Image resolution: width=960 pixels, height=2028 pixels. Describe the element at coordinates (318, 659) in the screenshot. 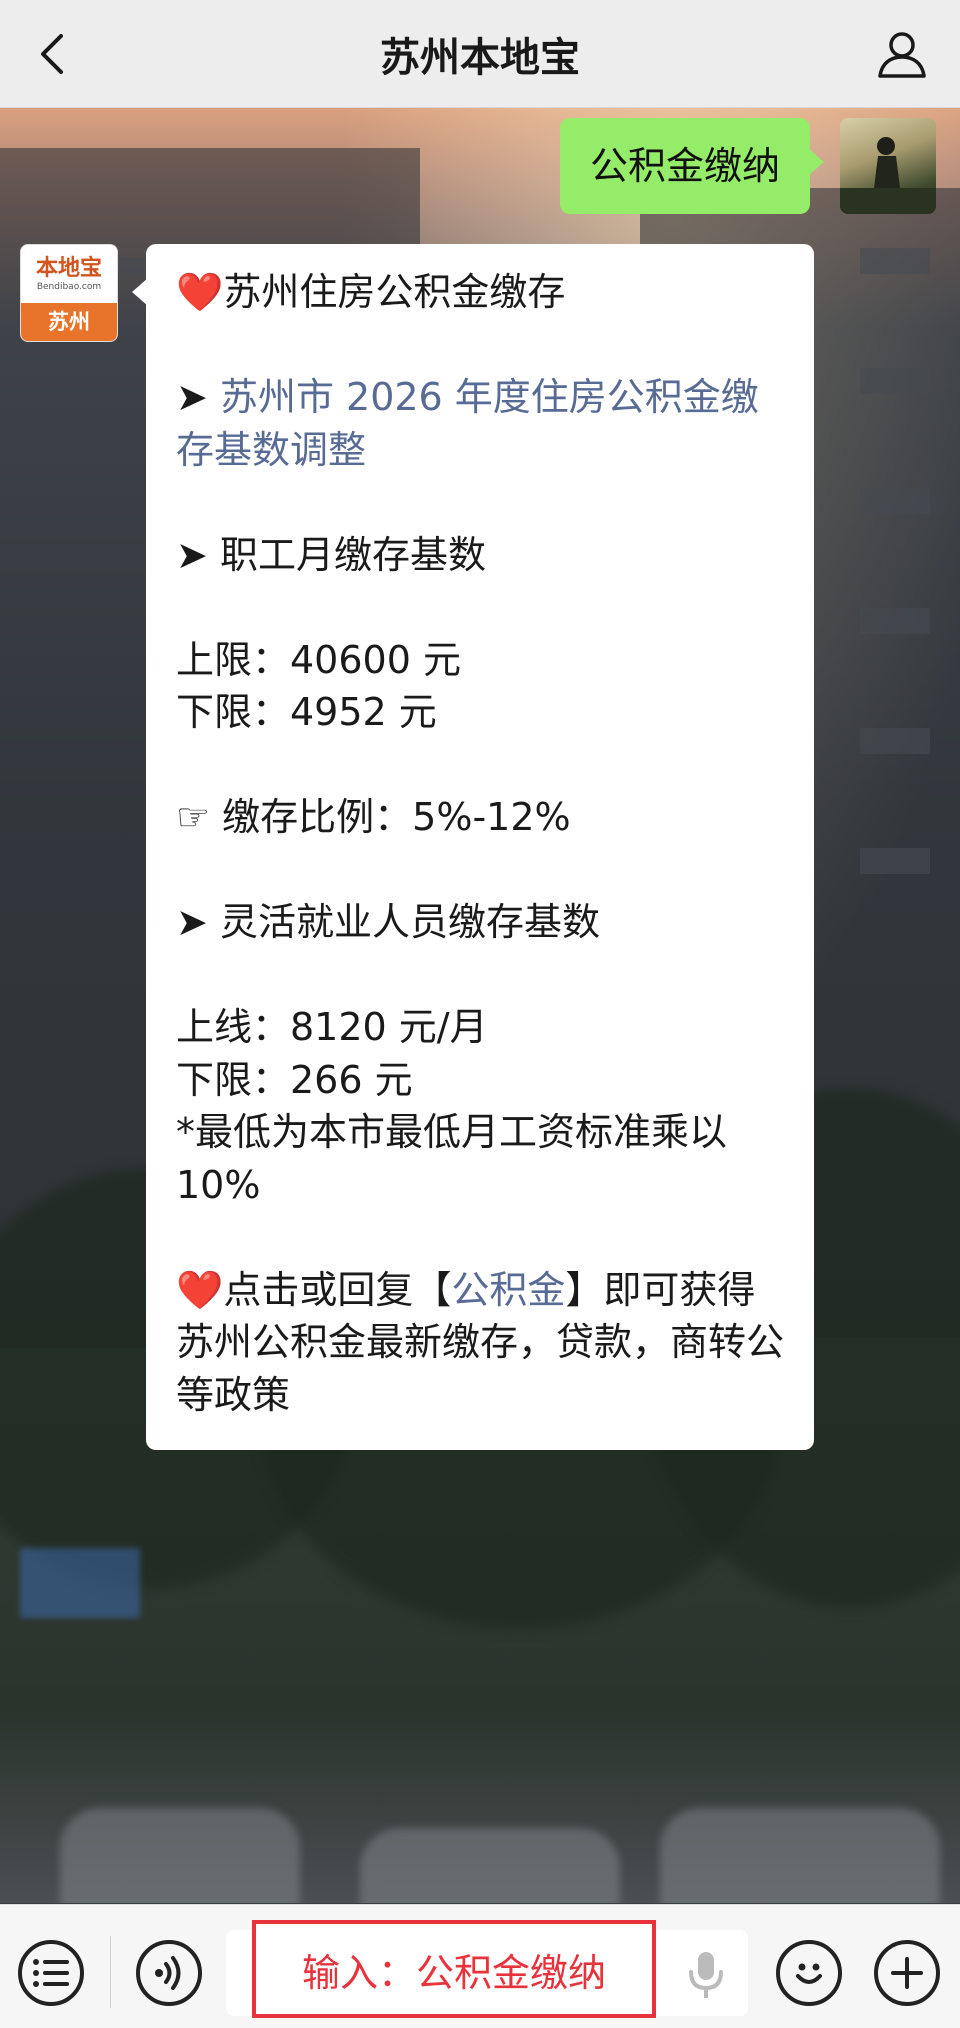

I see `upper-limit-text: 上限：40600 元` at that location.